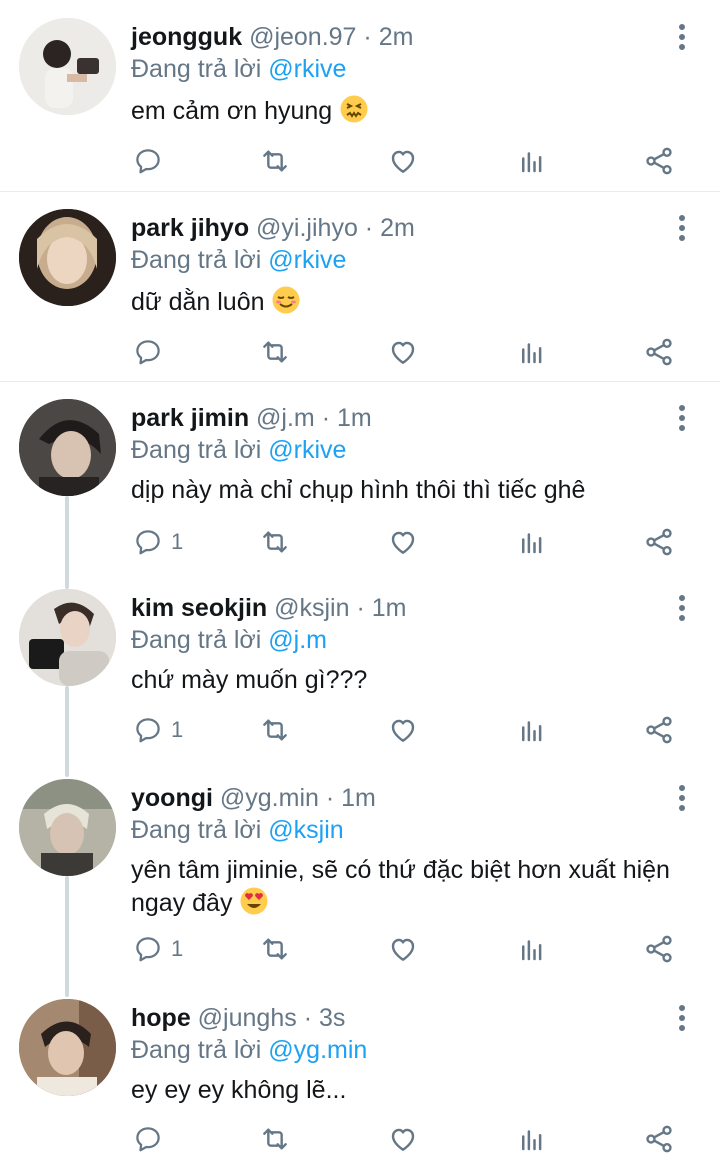 The height and width of the screenshot is (1169, 720). I want to click on display-name: yoongi, so click(172, 798).